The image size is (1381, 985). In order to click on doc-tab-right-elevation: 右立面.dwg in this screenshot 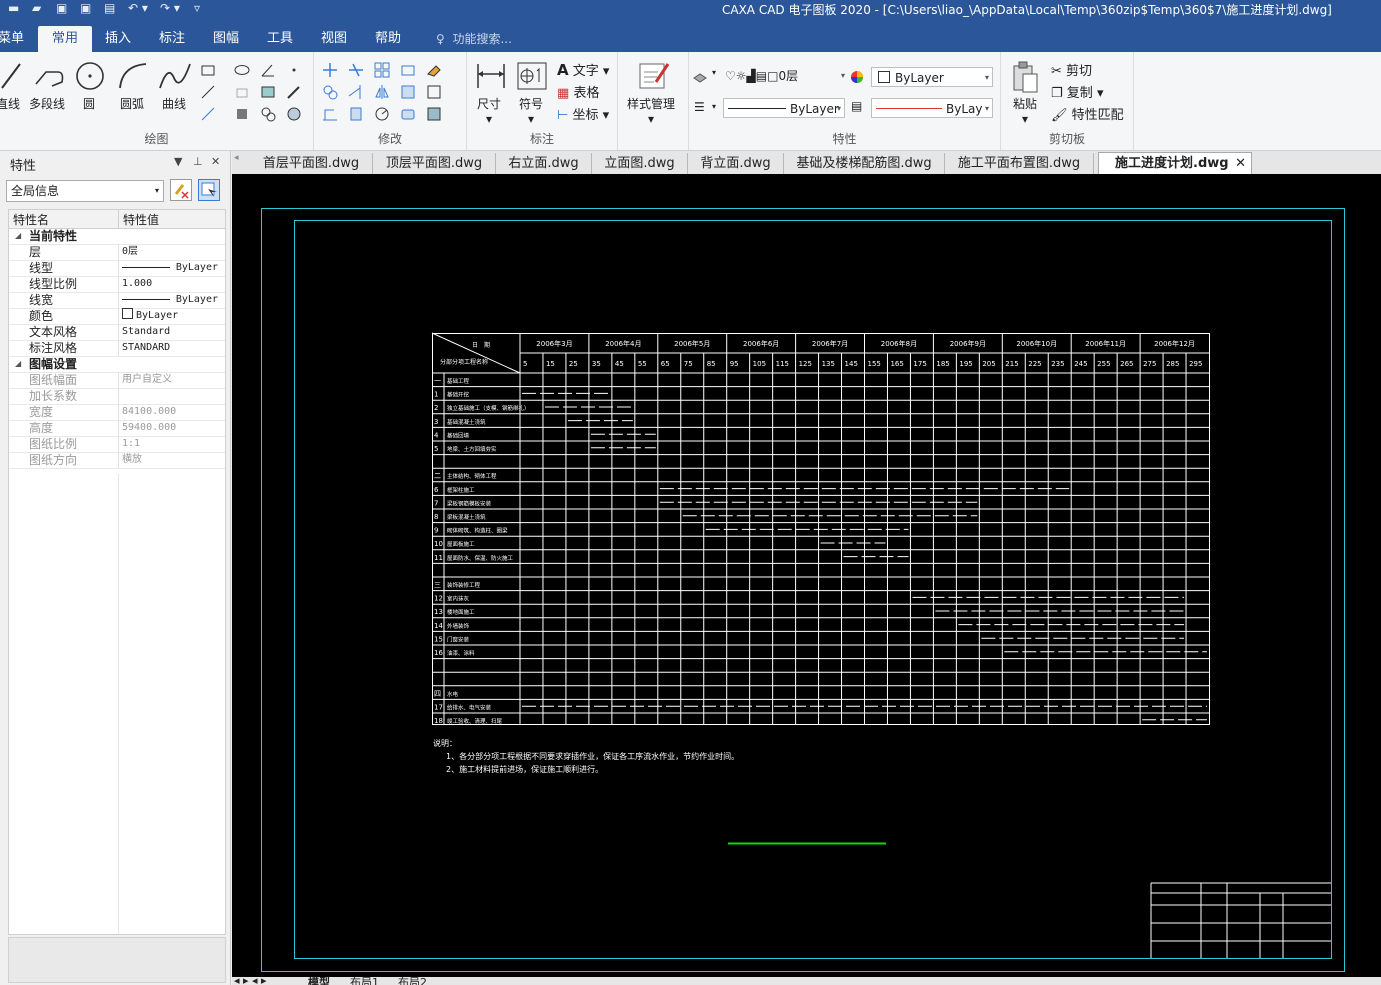, I will do `click(544, 163)`.